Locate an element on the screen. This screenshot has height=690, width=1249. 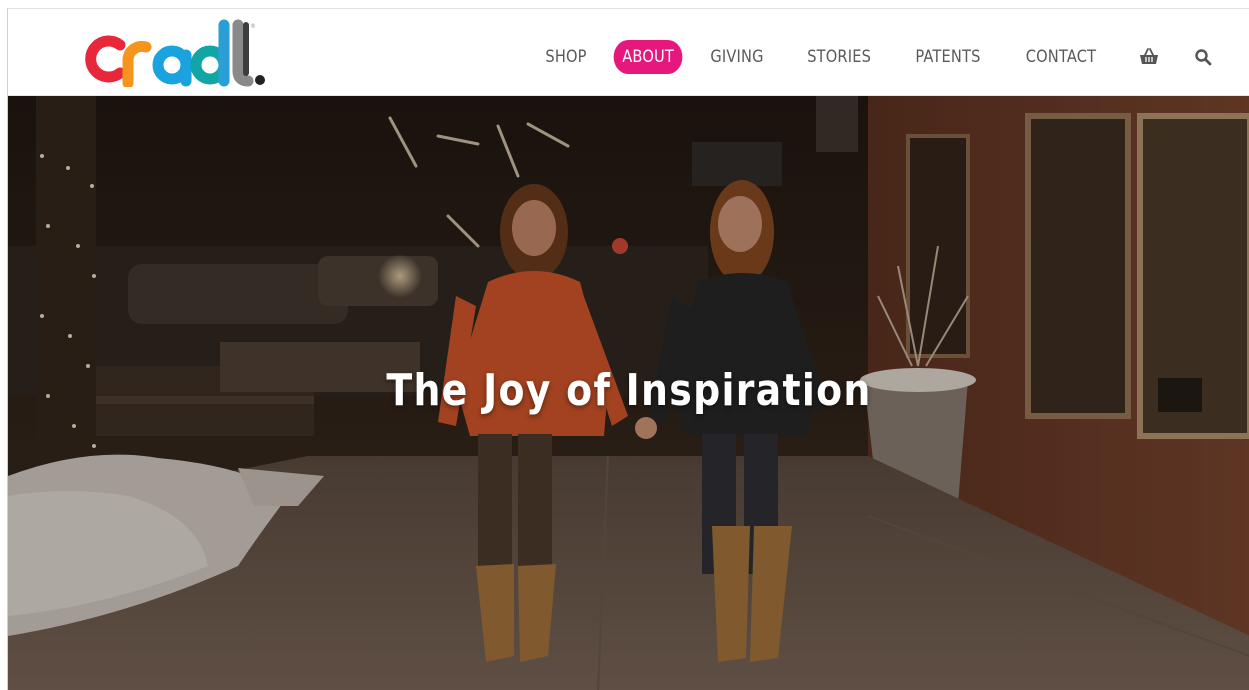
basket-icon is located at coordinates (1149, 57).